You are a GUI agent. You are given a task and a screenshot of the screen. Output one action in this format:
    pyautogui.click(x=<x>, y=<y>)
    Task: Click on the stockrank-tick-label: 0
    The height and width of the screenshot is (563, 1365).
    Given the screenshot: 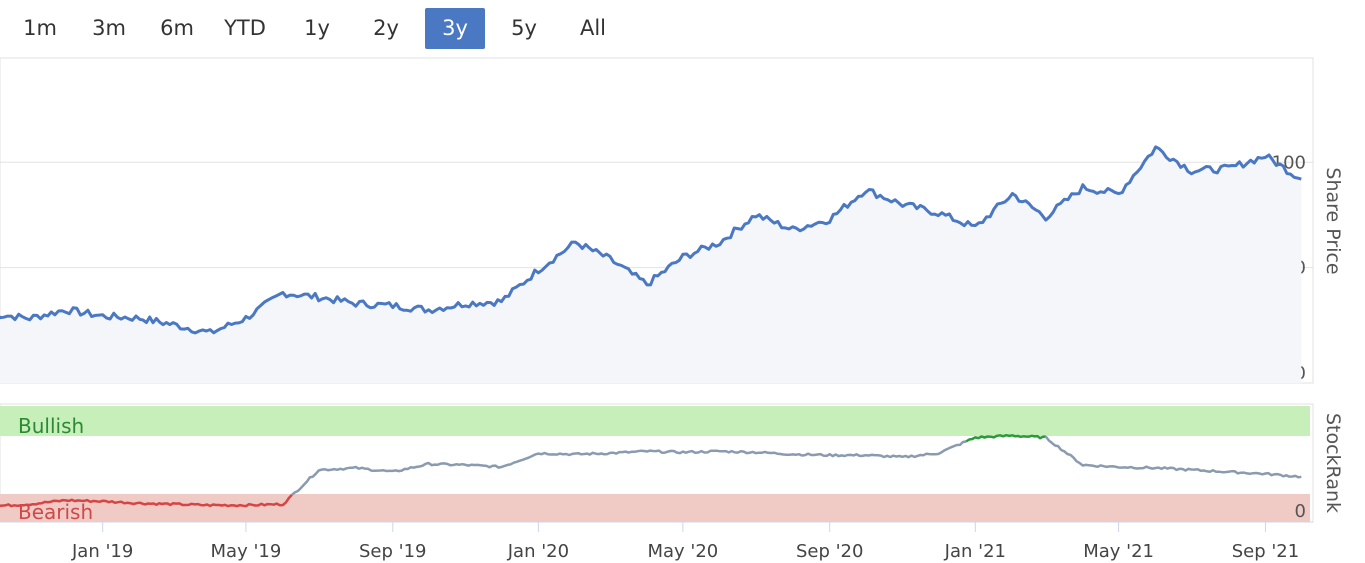 What is the action you would take?
    pyautogui.click(x=1300, y=511)
    